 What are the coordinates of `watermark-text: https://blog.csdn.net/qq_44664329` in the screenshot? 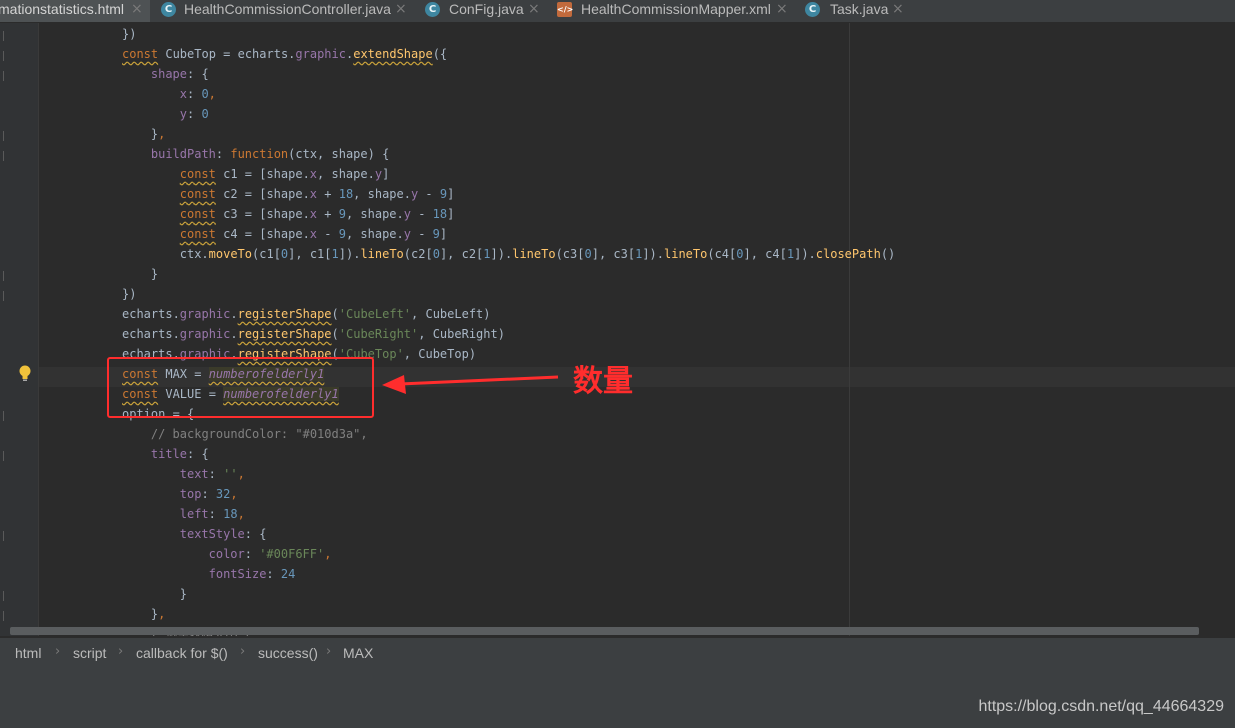 It's located at (1101, 706).